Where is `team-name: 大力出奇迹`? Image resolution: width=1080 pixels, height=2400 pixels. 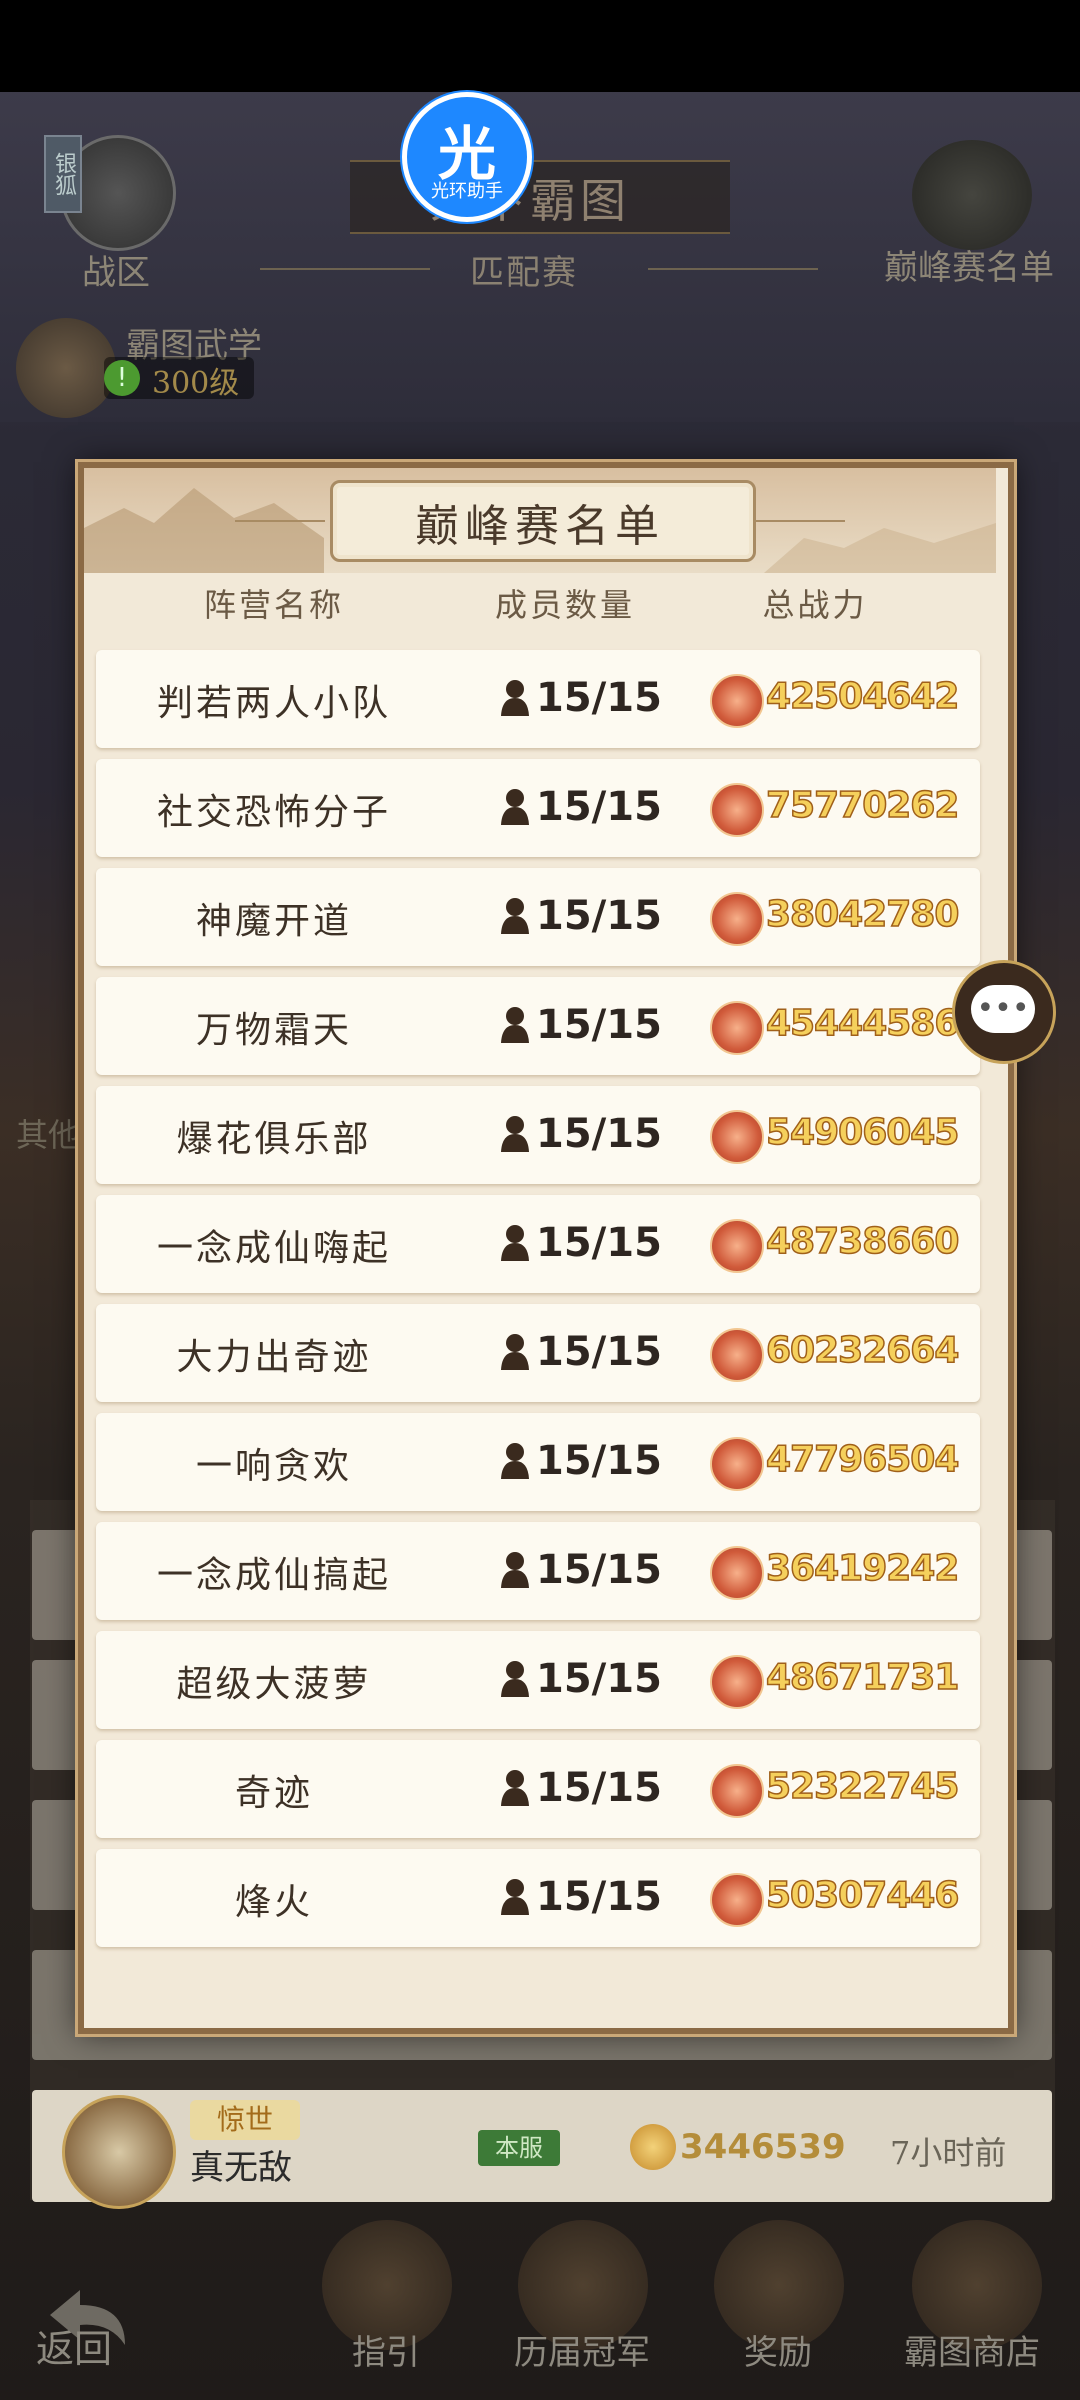
team-name: 大力出奇迹 is located at coordinates (274, 1357).